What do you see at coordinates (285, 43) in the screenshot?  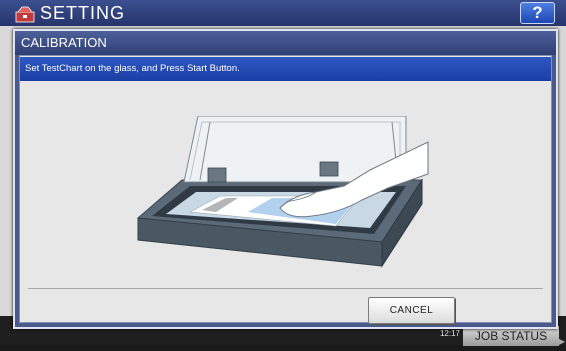 I see `dialog-title: CALIBRATION` at bounding box center [285, 43].